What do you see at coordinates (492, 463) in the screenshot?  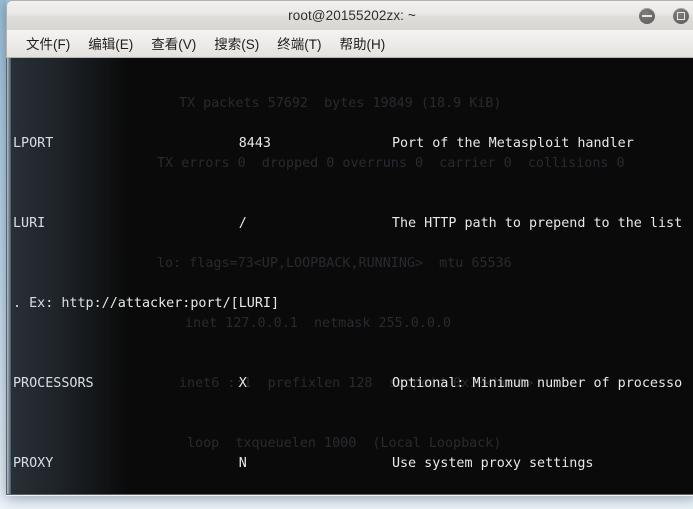 I see `option-desc: Use system proxy settings` at bounding box center [492, 463].